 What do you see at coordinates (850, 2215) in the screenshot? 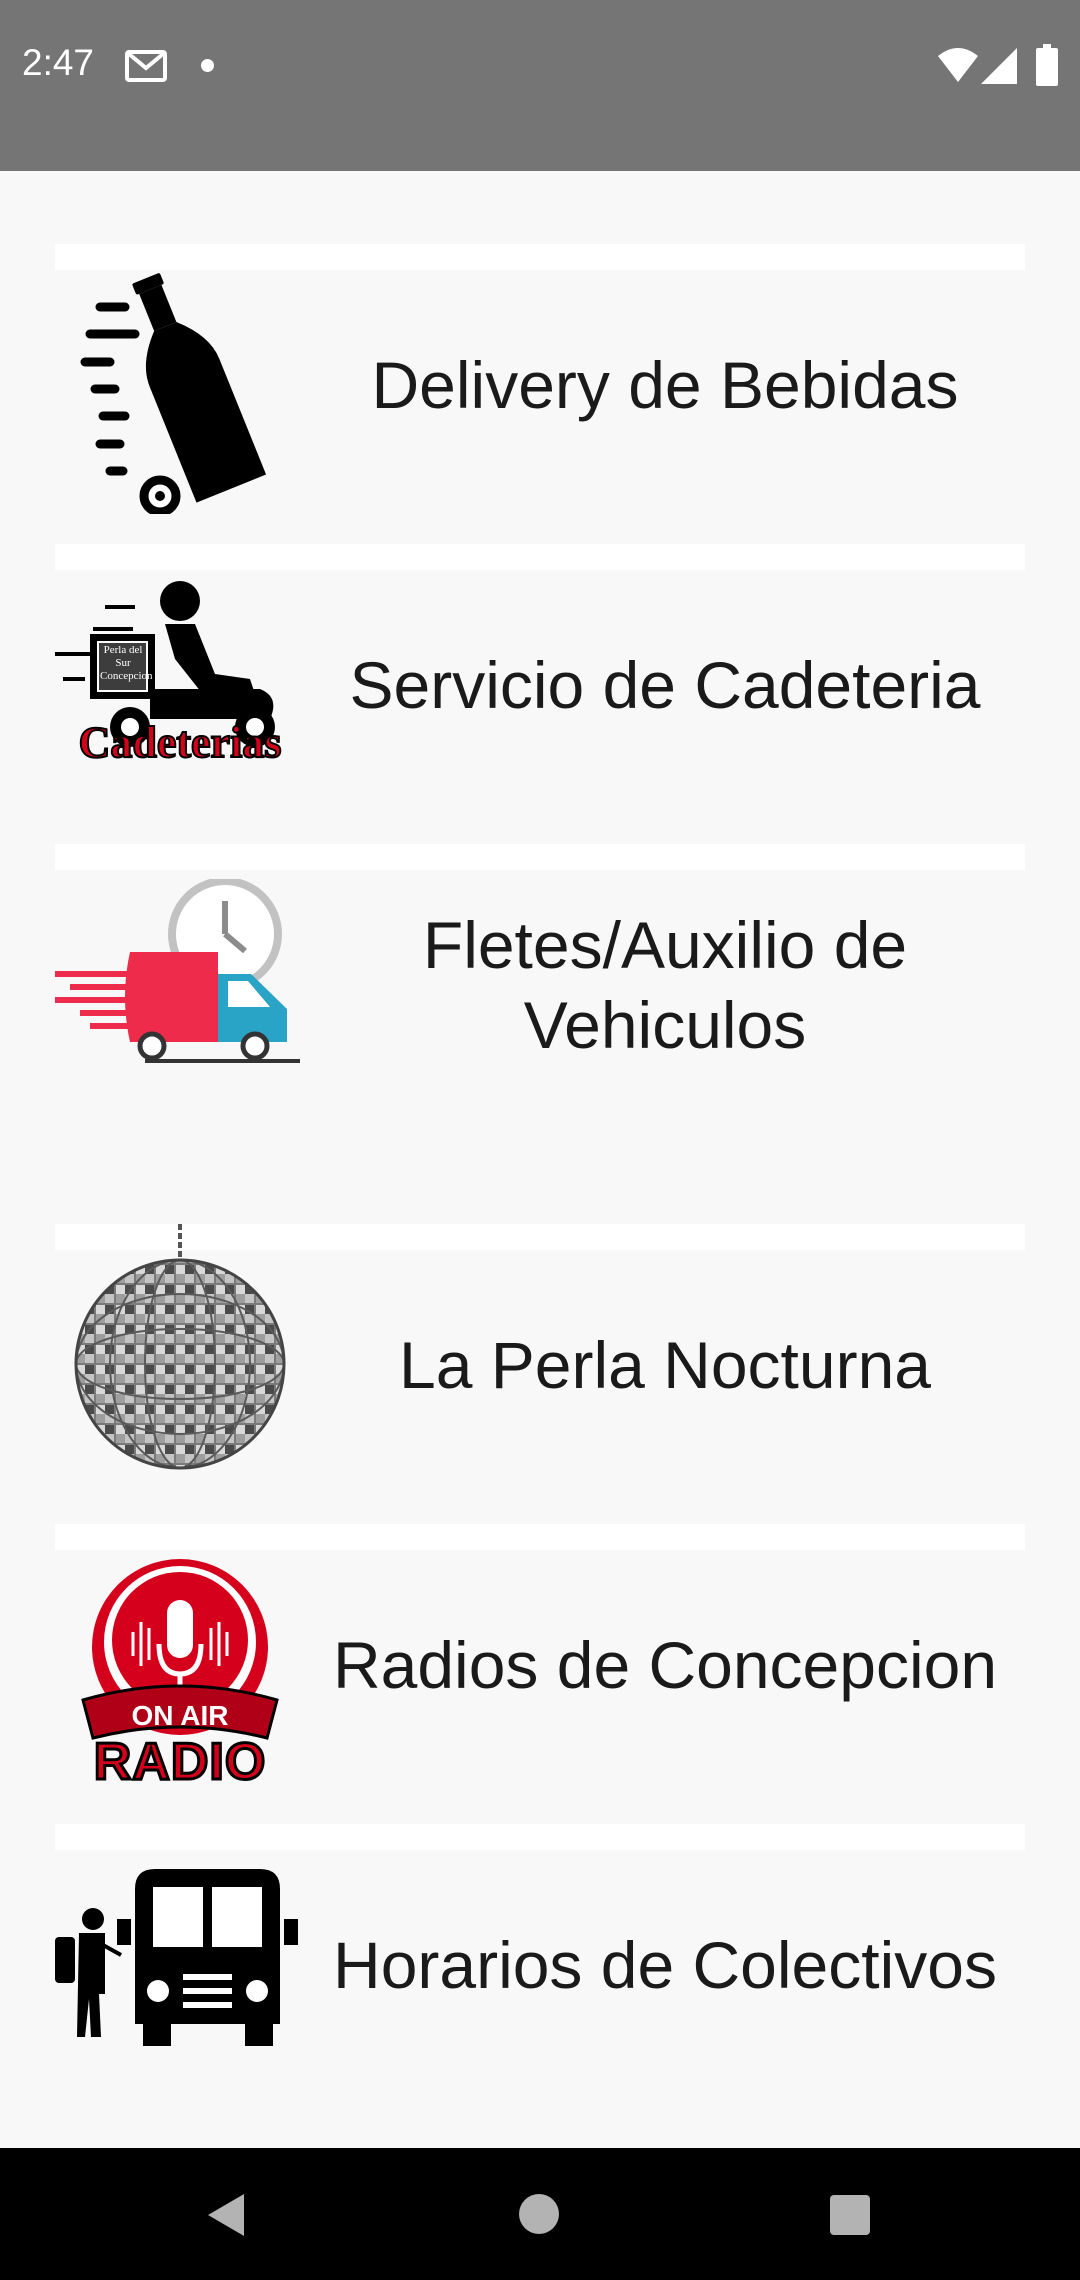
I see `recents-icon` at bounding box center [850, 2215].